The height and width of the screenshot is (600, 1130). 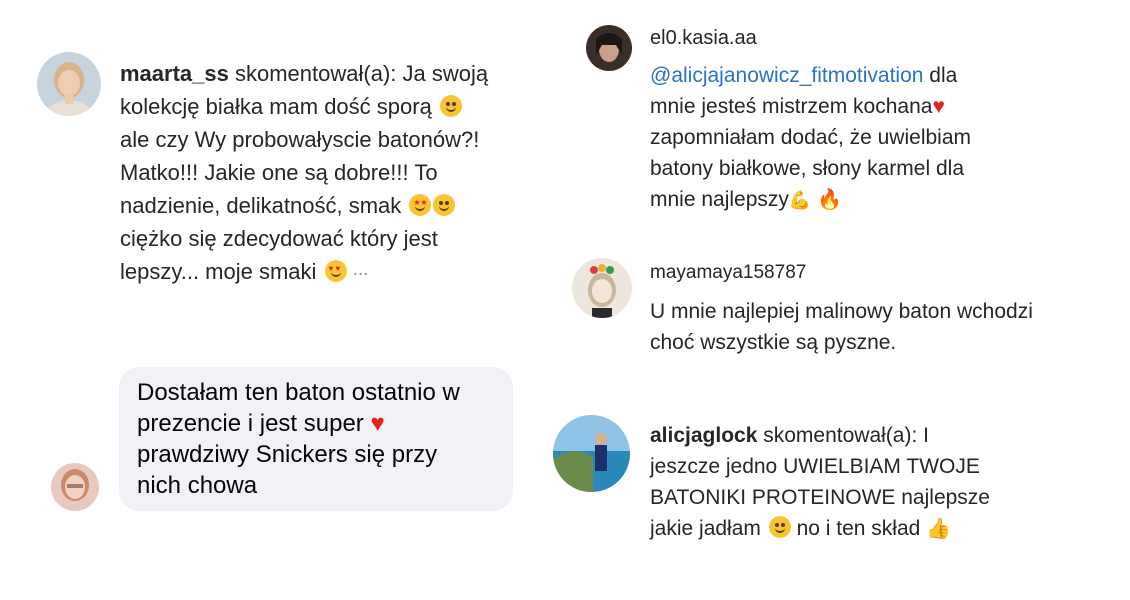 What do you see at coordinates (800, 200) in the screenshot?
I see `flexed-biceps-icon: 💪` at bounding box center [800, 200].